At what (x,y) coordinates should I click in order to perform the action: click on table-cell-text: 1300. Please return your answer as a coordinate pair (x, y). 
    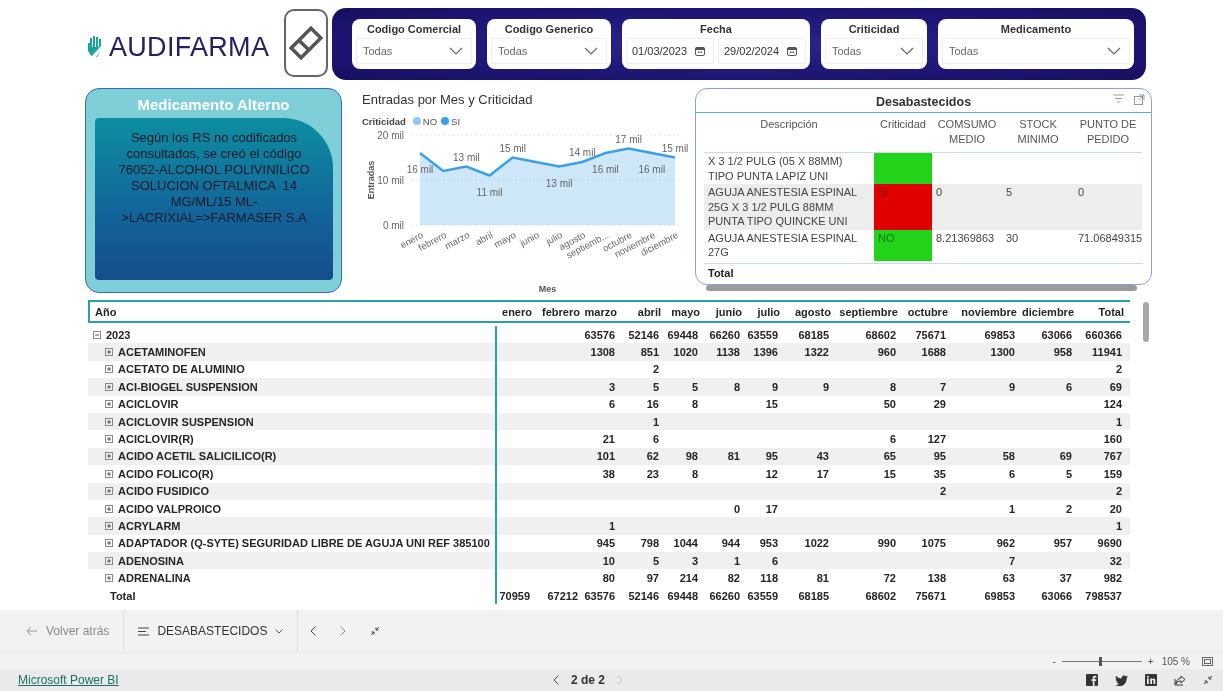
    Looking at the image, I should click on (1002, 352).